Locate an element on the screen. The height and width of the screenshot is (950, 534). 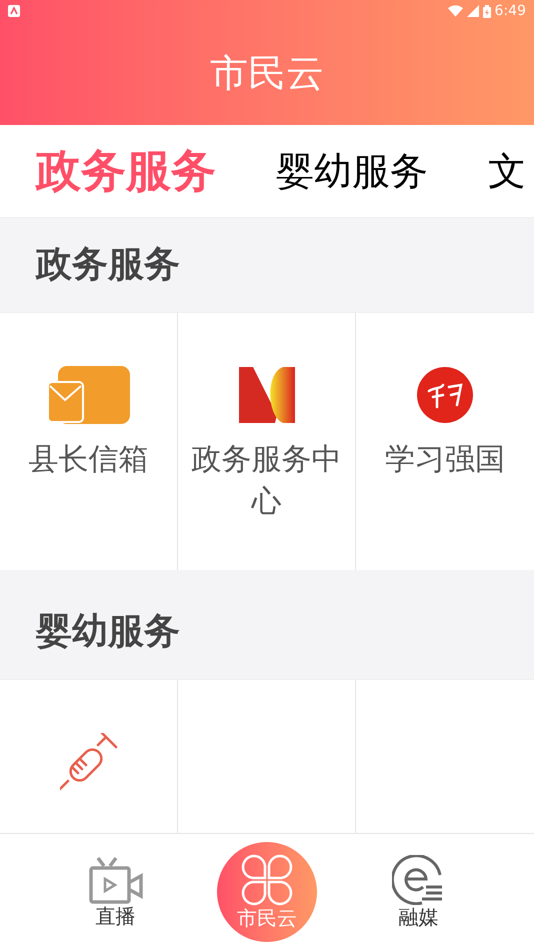
category-tab: 婴幼服务 is located at coordinates (352, 171).